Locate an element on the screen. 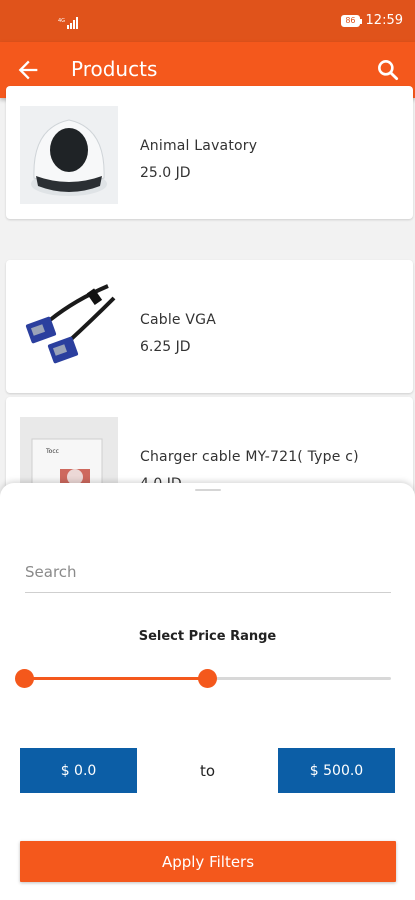 This screenshot has width=415, height=900. arrow-left-icon is located at coordinates (28, 70).